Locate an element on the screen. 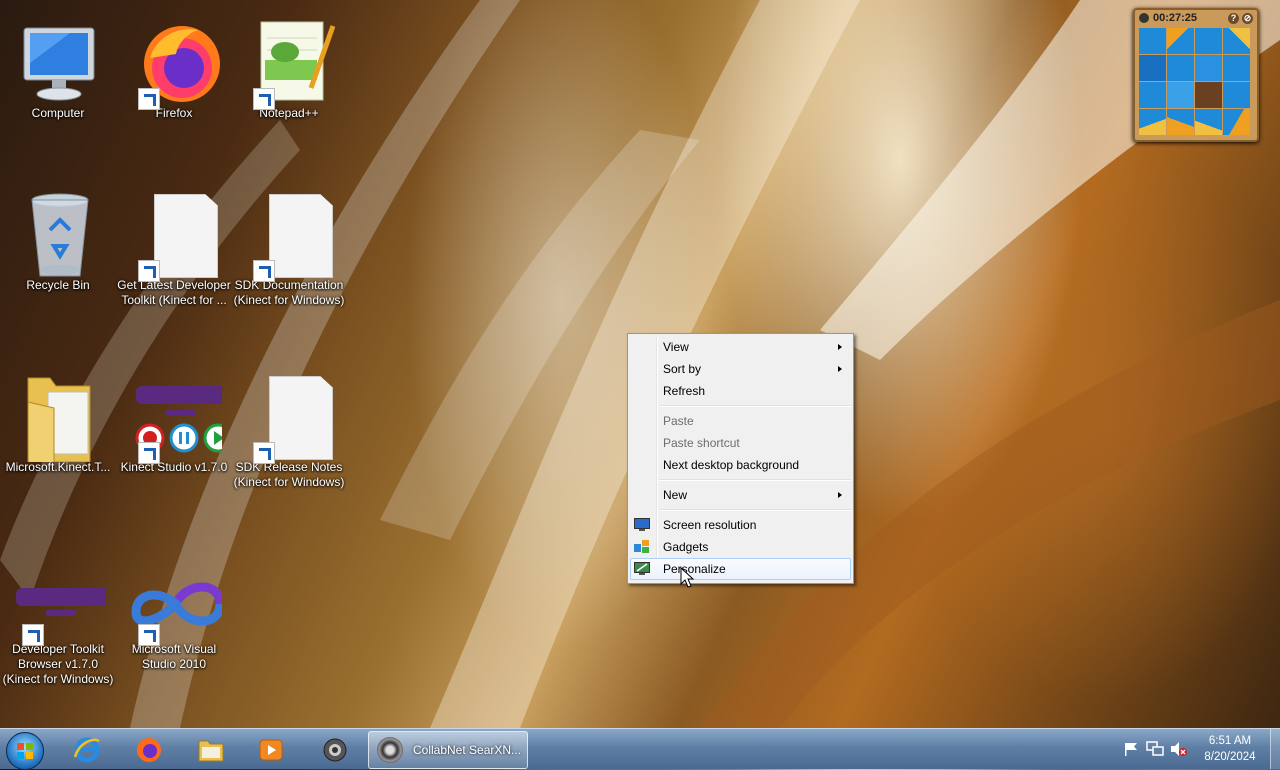 The width and height of the screenshot is (1280, 770). menu-item-screen-resolution: Screen resolution is located at coordinates (740, 525).